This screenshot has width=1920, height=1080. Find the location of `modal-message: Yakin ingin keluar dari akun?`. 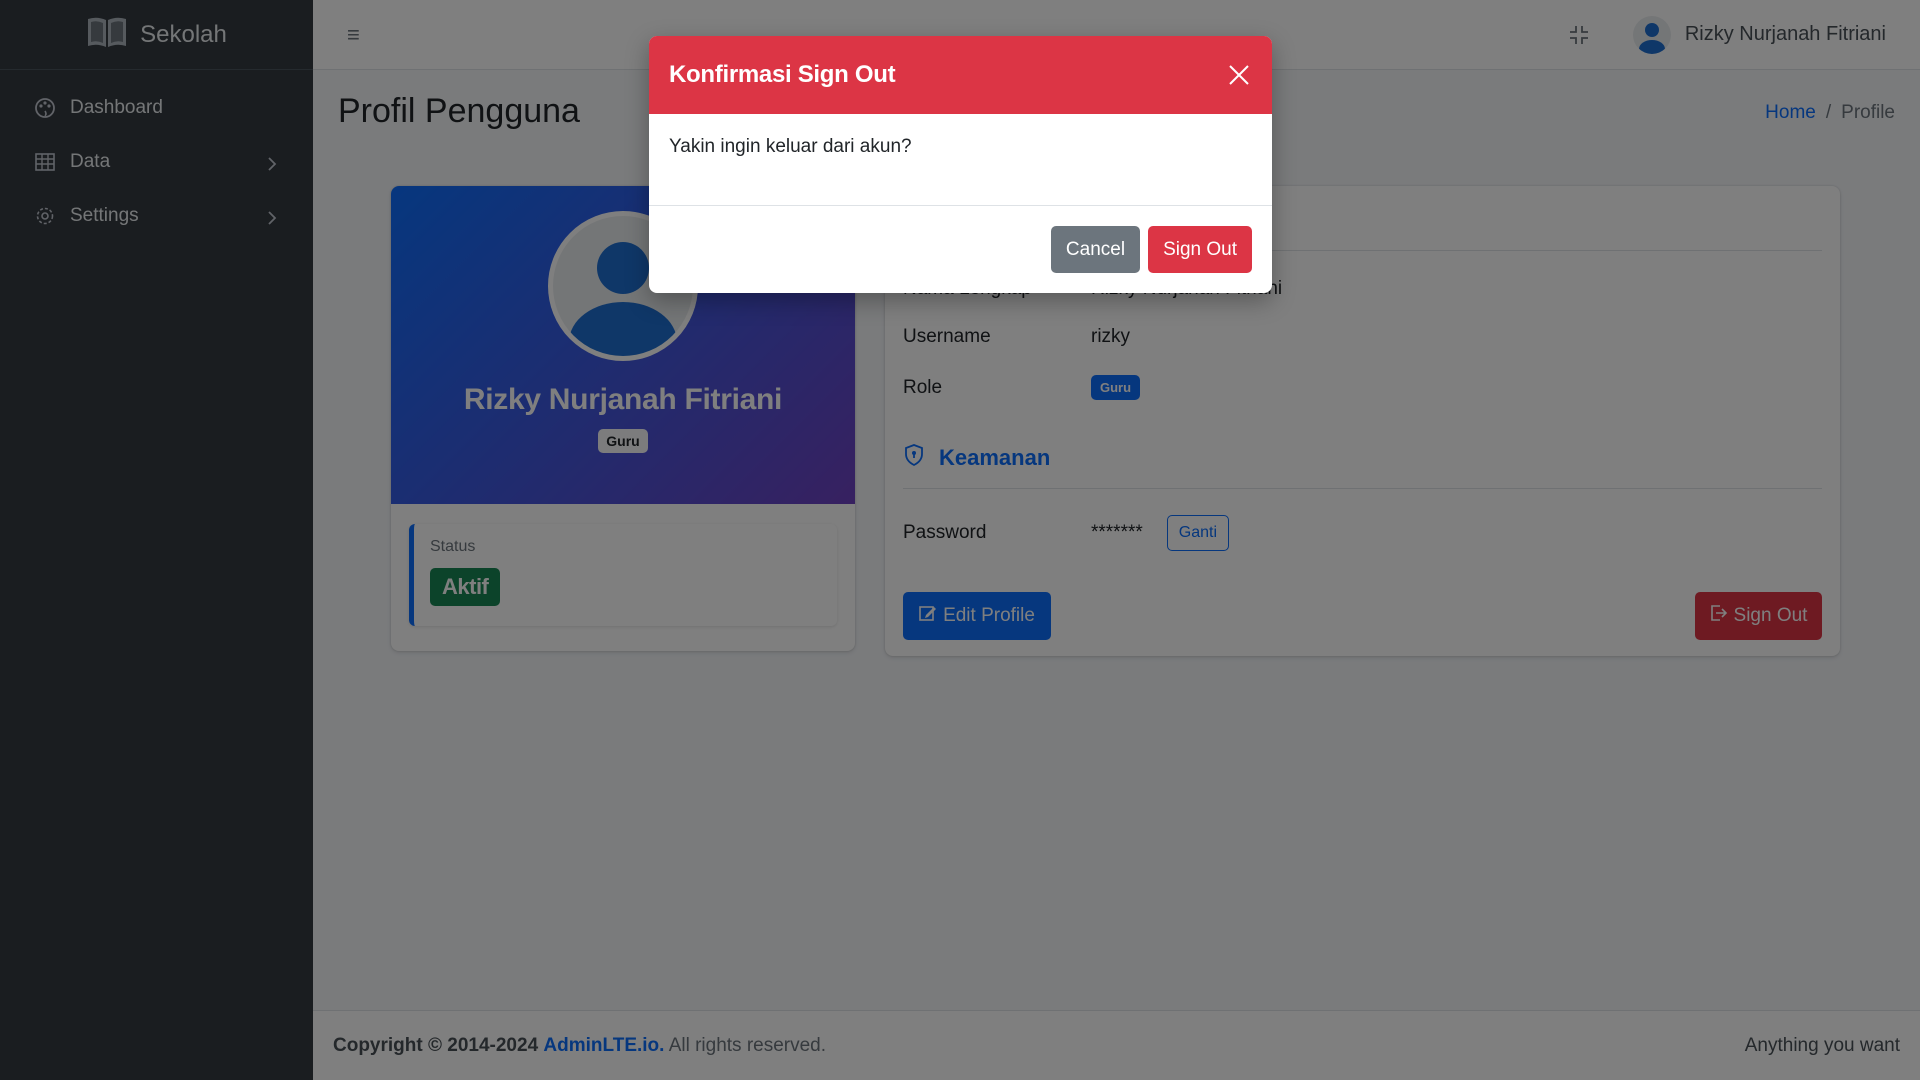

modal-message: Yakin ingin keluar dari akun? is located at coordinates (790, 146).